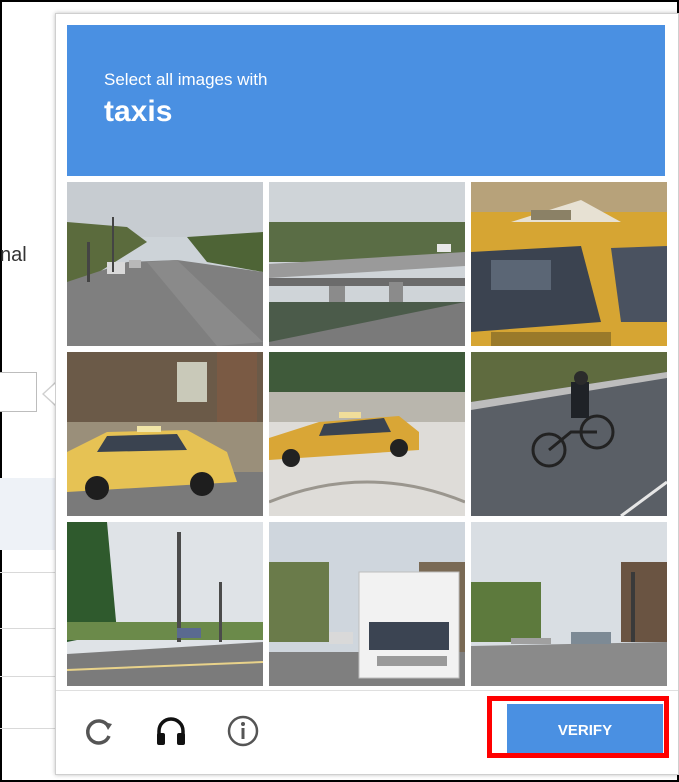 This screenshot has height=782, width=679. I want to click on yellow-taxi-parked-image, so click(165, 434).